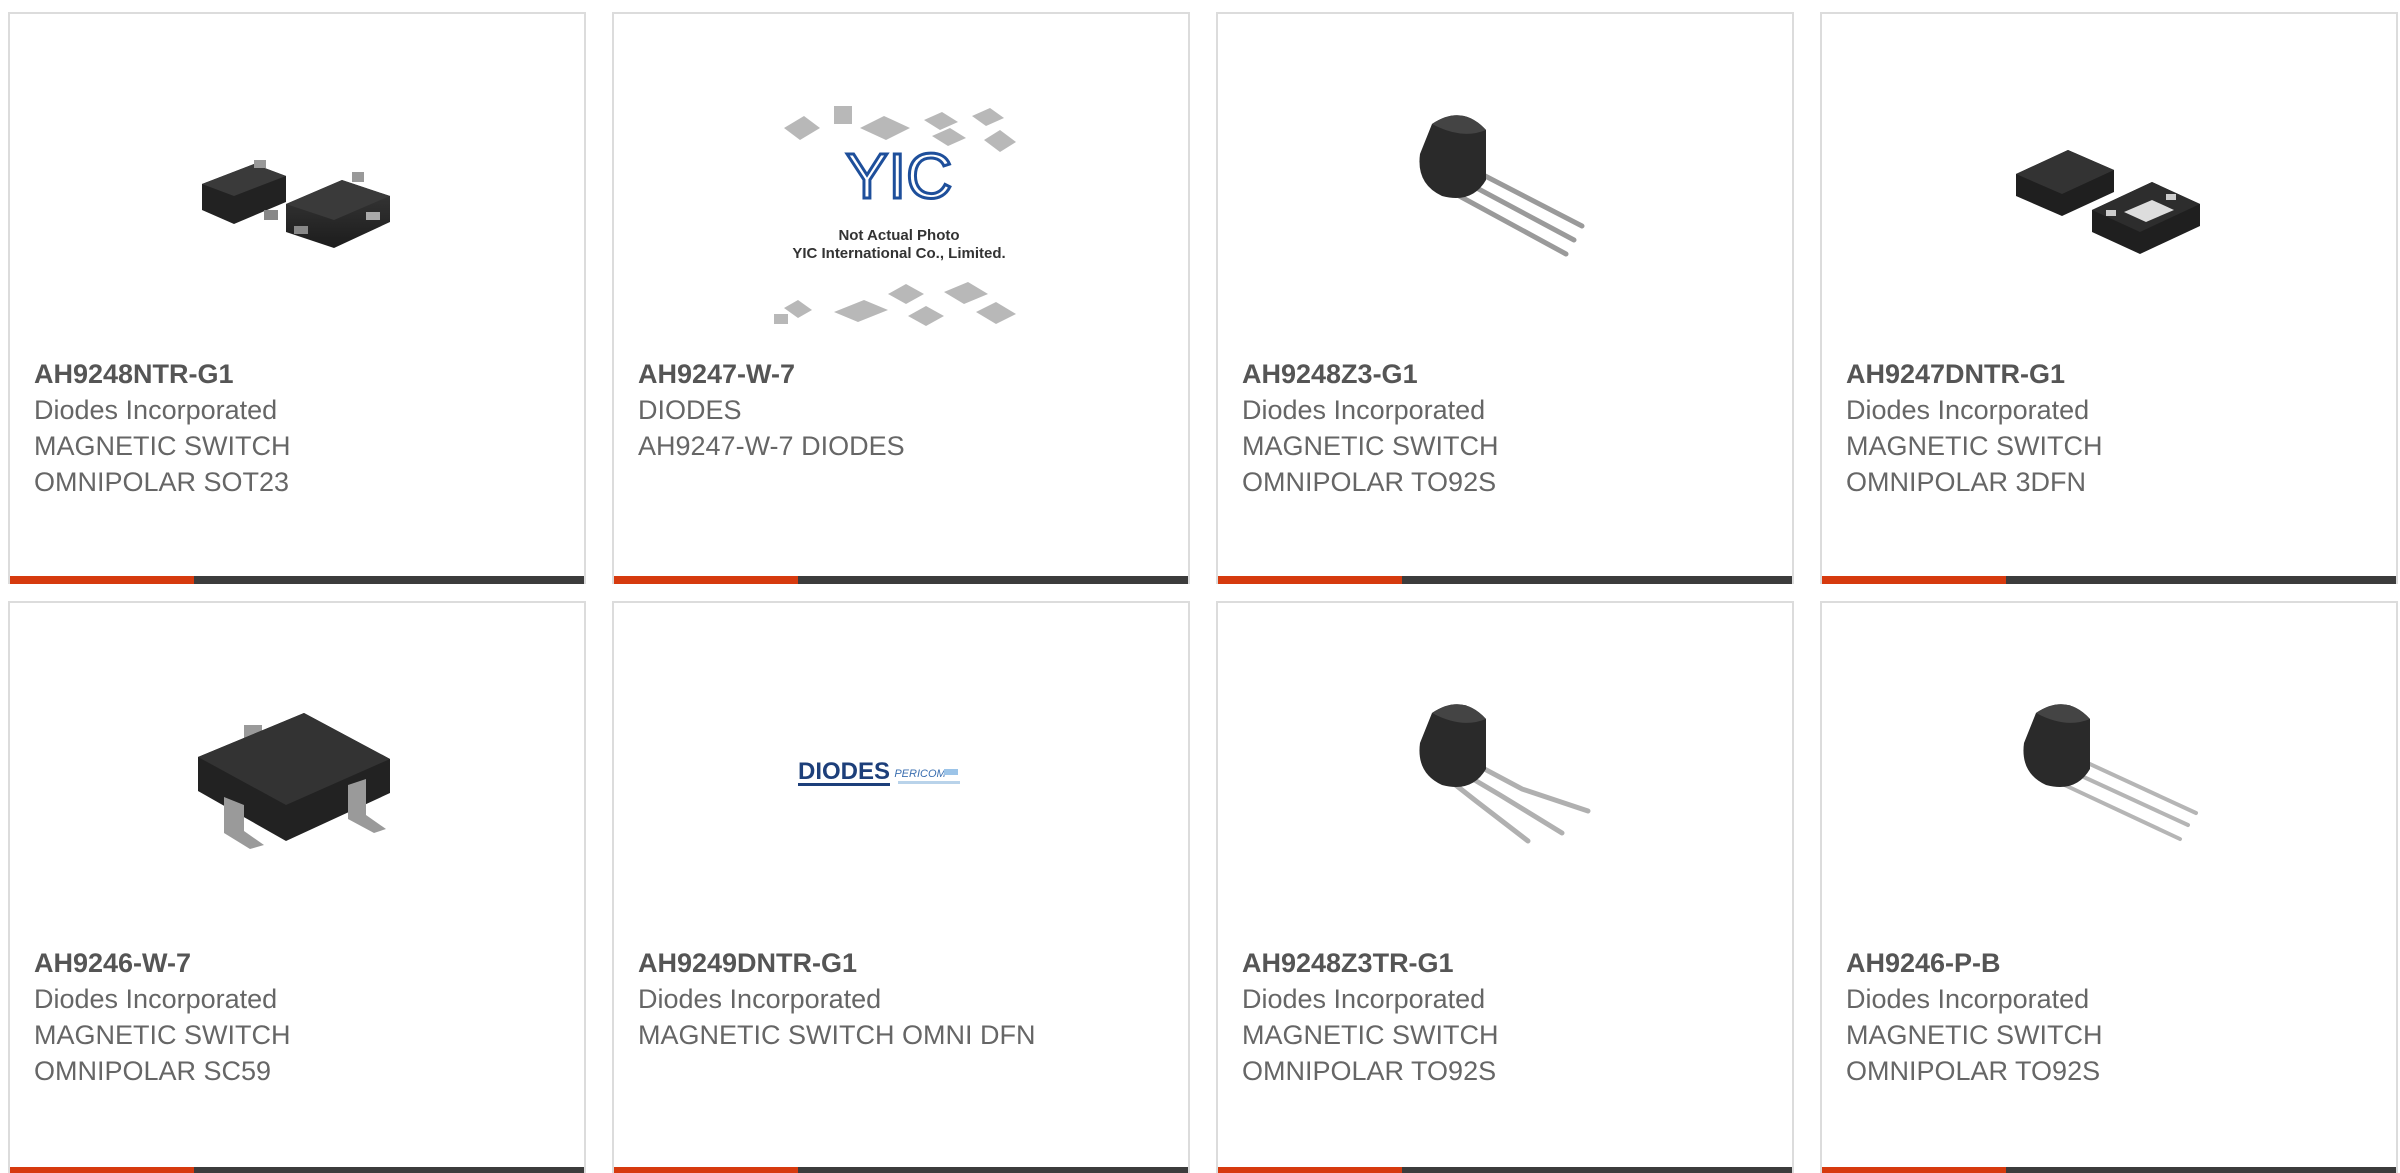  Describe the element at coordinates (1512, 963) in the screenshot. I see `part-number: AH9248Z3TR-G1` at that location.